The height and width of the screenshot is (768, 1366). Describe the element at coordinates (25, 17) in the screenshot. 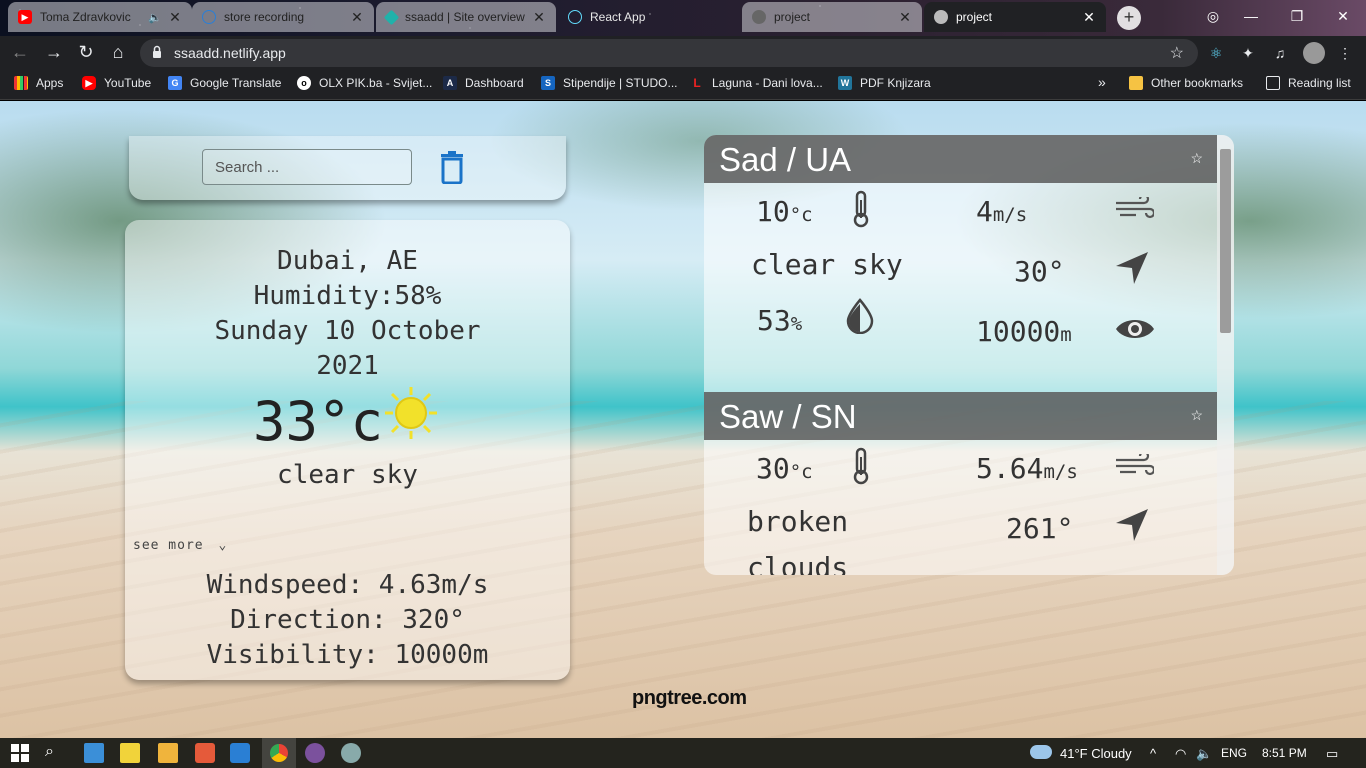

I see `youtube-icon: ▶` at that location.